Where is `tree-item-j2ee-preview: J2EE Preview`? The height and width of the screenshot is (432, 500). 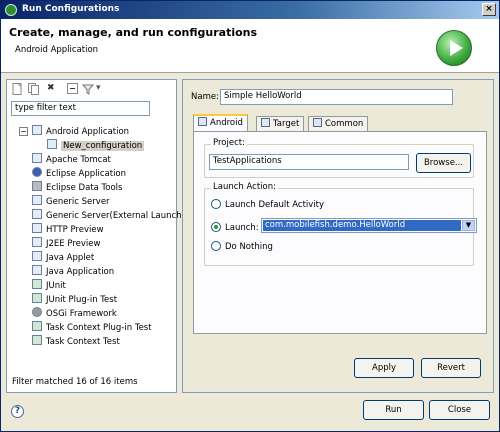 tree-item-j2ee-preview: J2EE Preview is located at coordinates (66, 243).